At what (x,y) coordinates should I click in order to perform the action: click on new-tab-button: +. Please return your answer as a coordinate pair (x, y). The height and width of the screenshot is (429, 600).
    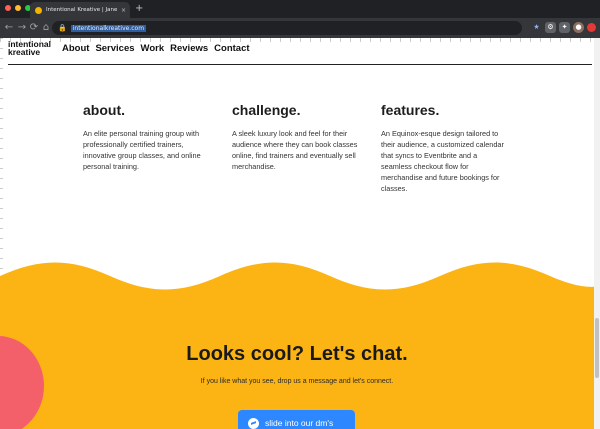
    Looking at the image, I should click on (139, 9).